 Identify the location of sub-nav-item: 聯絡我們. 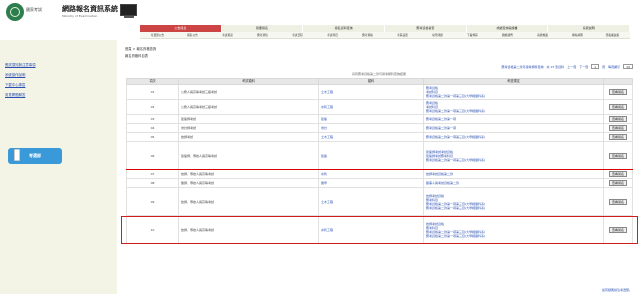
(507, 35).